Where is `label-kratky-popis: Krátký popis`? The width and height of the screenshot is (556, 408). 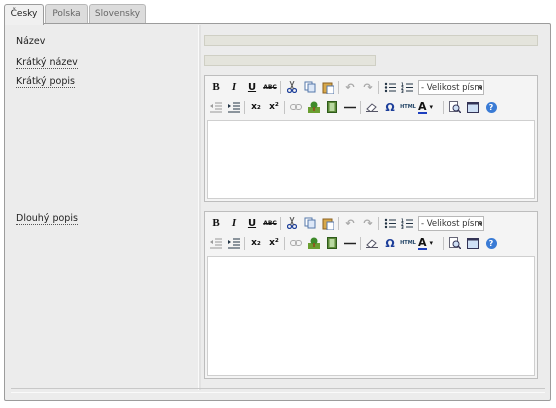
label-kratky-popis: Krátký popis is located at coordinates (45, 82).